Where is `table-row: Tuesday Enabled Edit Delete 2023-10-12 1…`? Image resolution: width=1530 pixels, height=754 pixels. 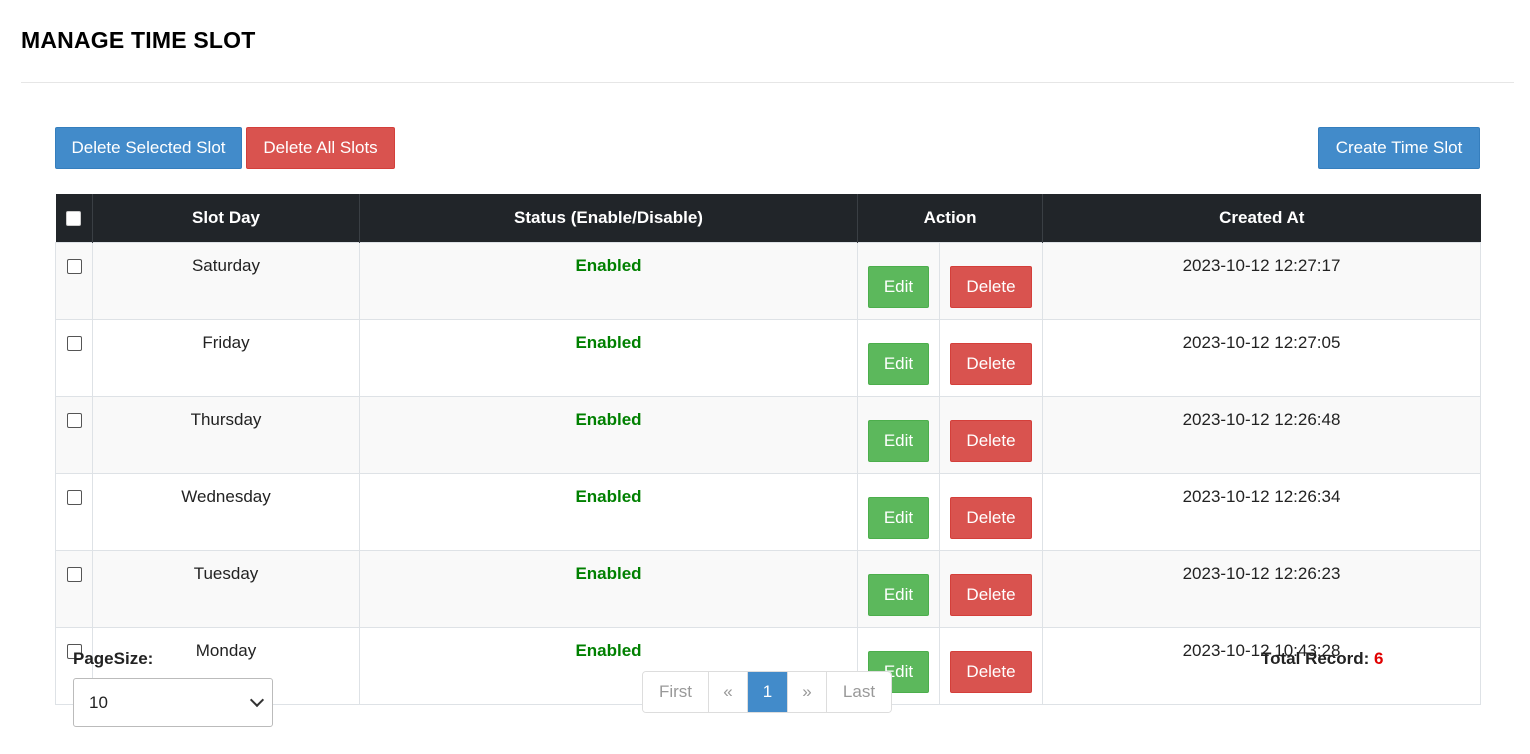 table-row: Tuesday Enabled Edit Delete 2023-10-12 1… is located at coordinates (768, 588).